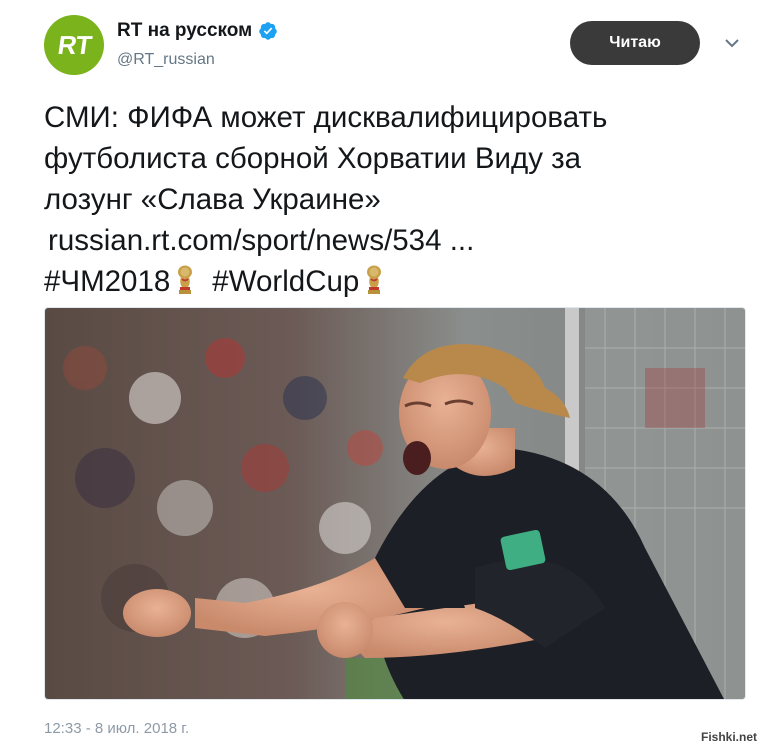 The width and height of the screenshot is (766, 750). I want to click on hashtag-link: #ЧМ2018, so click(107, 281).